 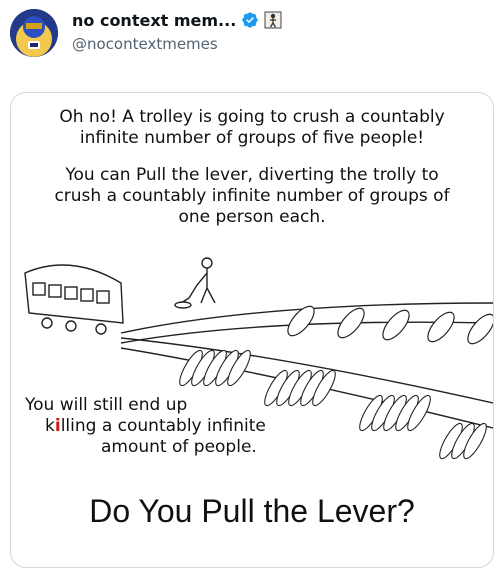 I want to click on lever-operator, so click(x=195, y=283).